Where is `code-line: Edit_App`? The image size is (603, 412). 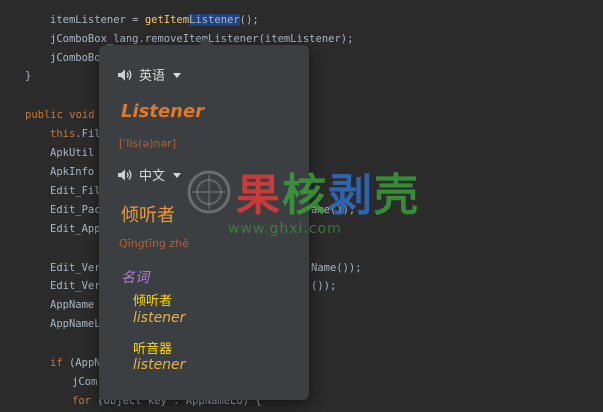 code-line: Edit_App is located at coordinates (75, 229).